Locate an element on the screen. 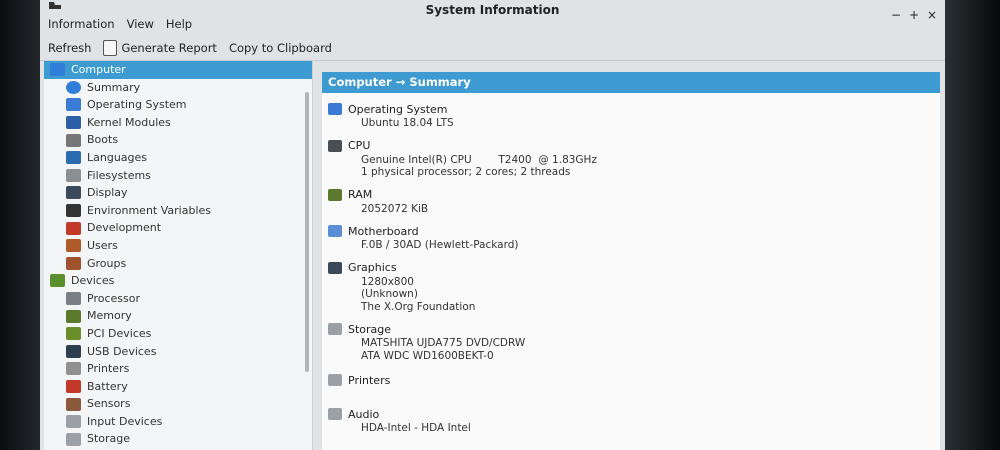 The image size is (1000, 450). kernel-icon is located at coordinates (73, 123).